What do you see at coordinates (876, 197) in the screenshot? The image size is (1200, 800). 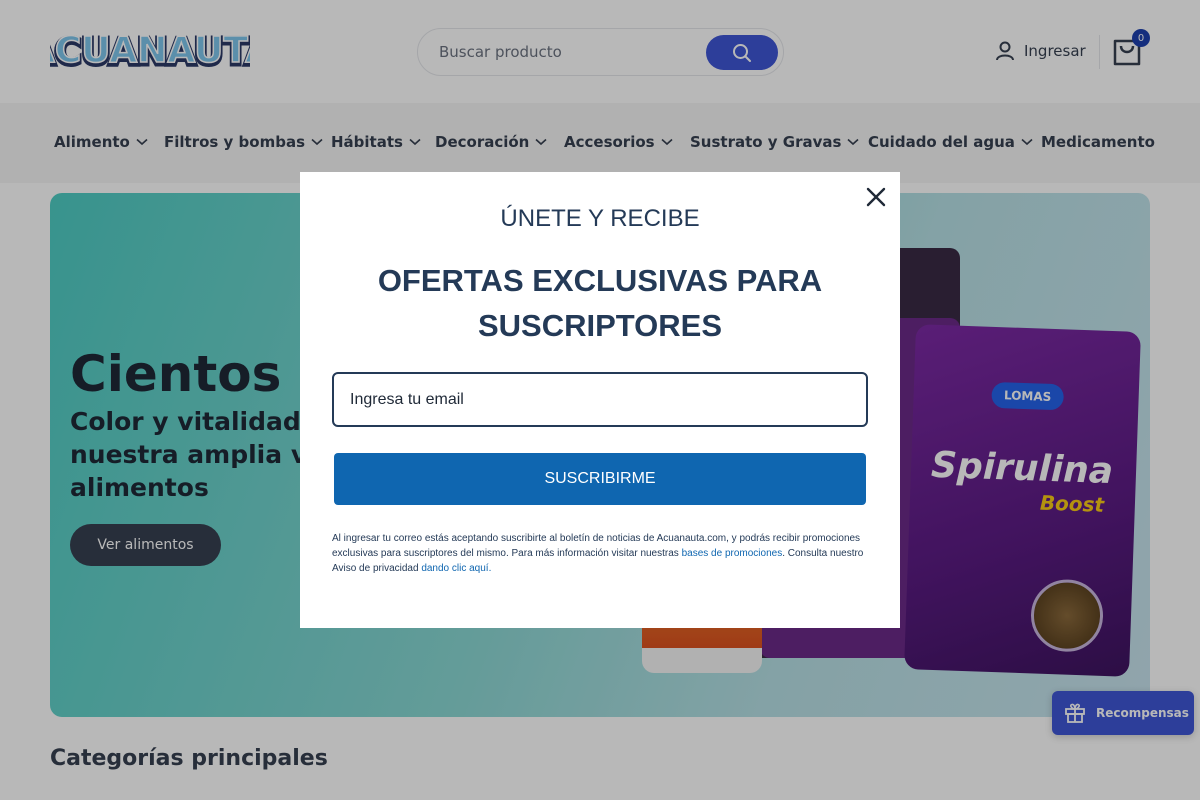 I see `close-icon` at bounding box center [876, 197].